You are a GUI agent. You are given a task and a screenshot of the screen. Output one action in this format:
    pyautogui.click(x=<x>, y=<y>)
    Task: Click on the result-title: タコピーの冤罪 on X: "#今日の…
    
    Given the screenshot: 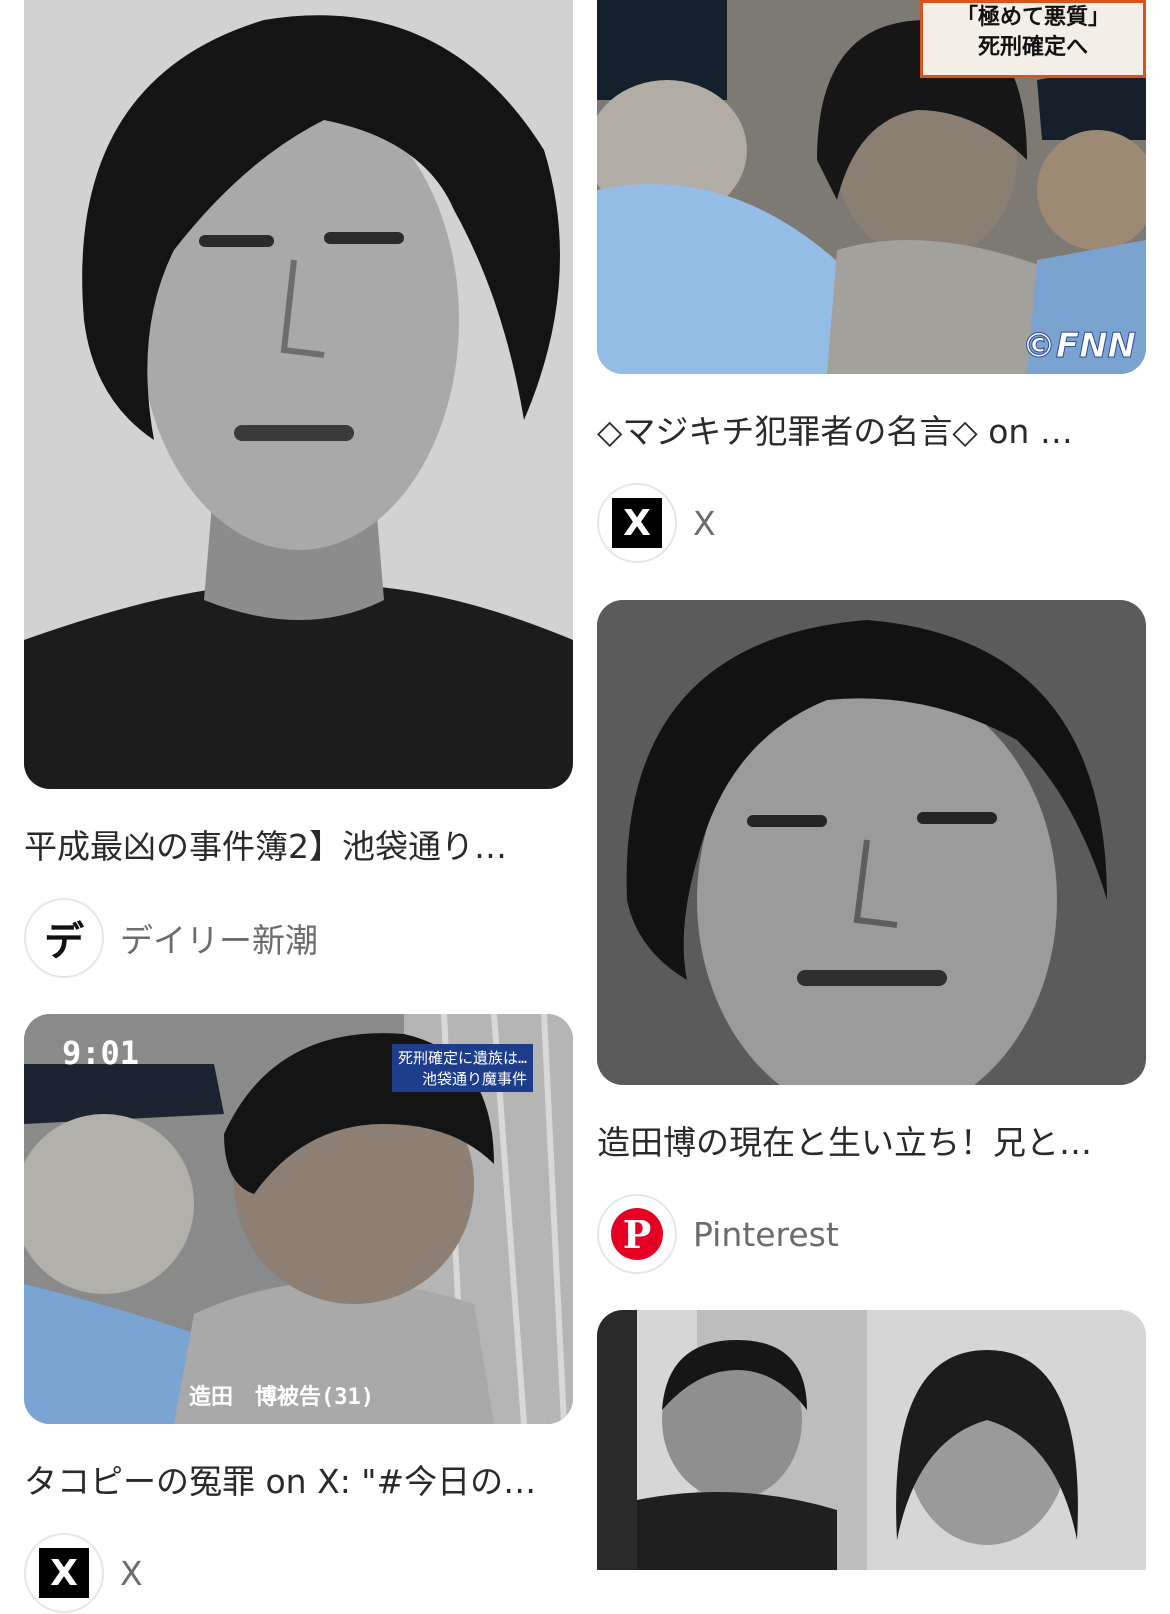 What is the action you would take?
    pyautogui.click(x=289, y=1482)
    